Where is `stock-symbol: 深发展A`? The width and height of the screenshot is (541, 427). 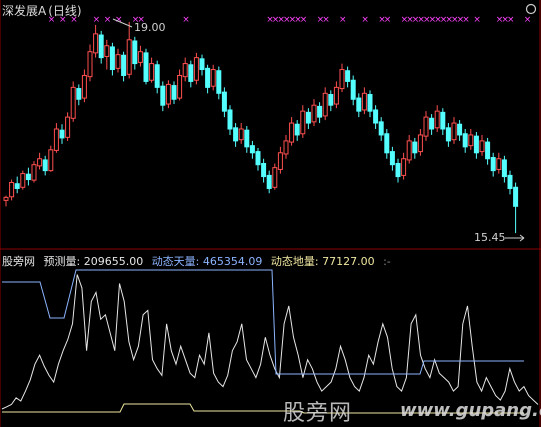
stock-symbol: 深发展A is located at coordinates (24, 11).